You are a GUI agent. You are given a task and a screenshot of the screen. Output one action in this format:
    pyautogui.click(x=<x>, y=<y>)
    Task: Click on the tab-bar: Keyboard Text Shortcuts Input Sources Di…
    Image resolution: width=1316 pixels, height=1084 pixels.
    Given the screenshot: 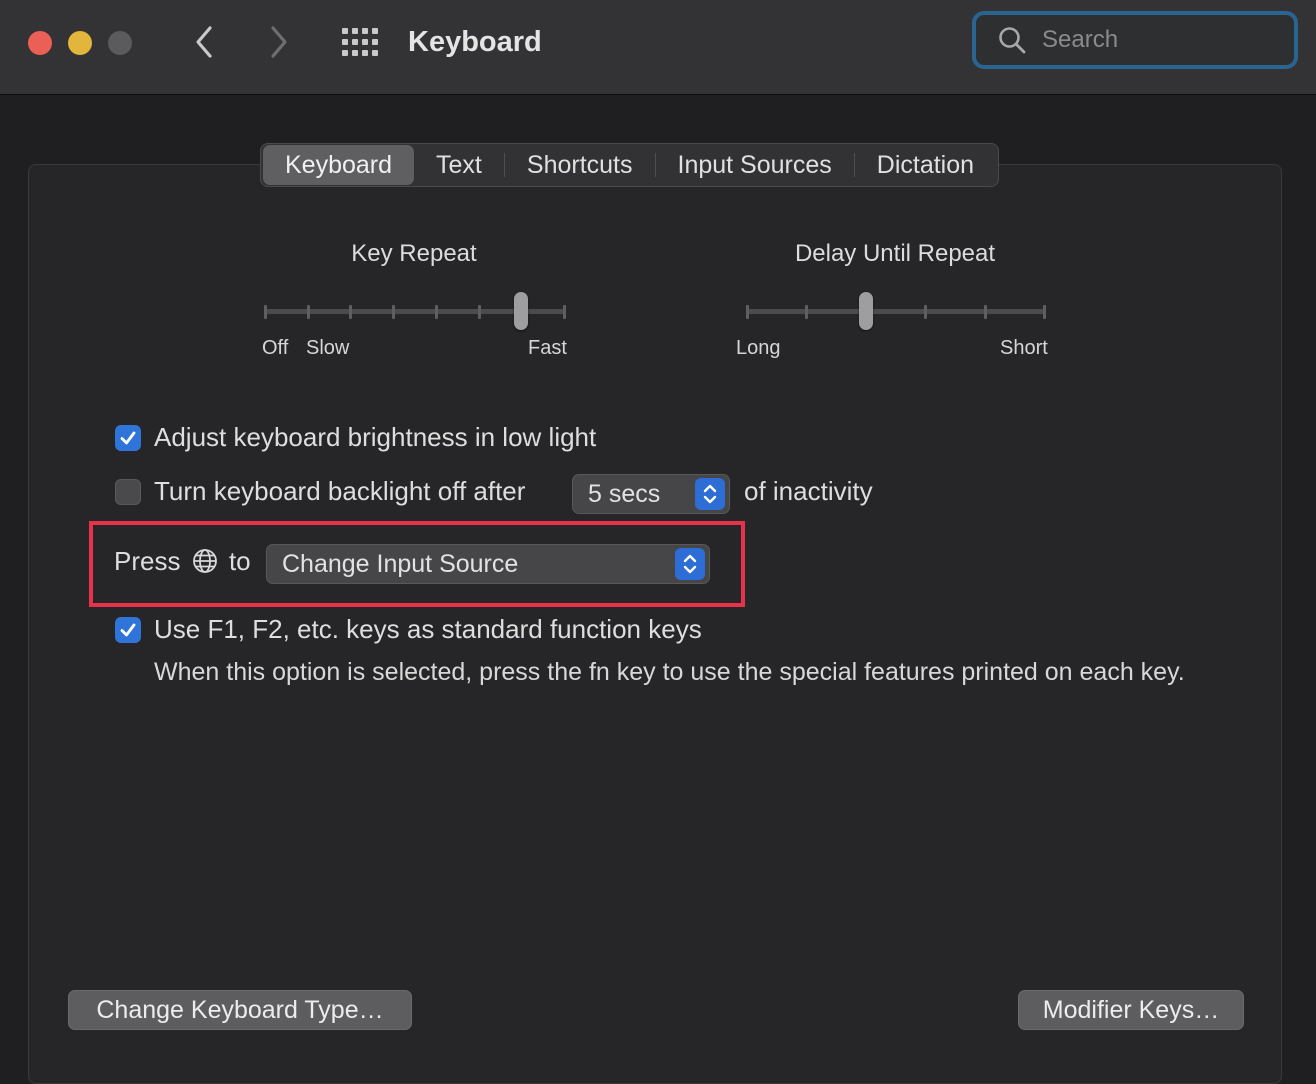 What is the action you would take?
    pyautogui.click(x=630, y=165)
    